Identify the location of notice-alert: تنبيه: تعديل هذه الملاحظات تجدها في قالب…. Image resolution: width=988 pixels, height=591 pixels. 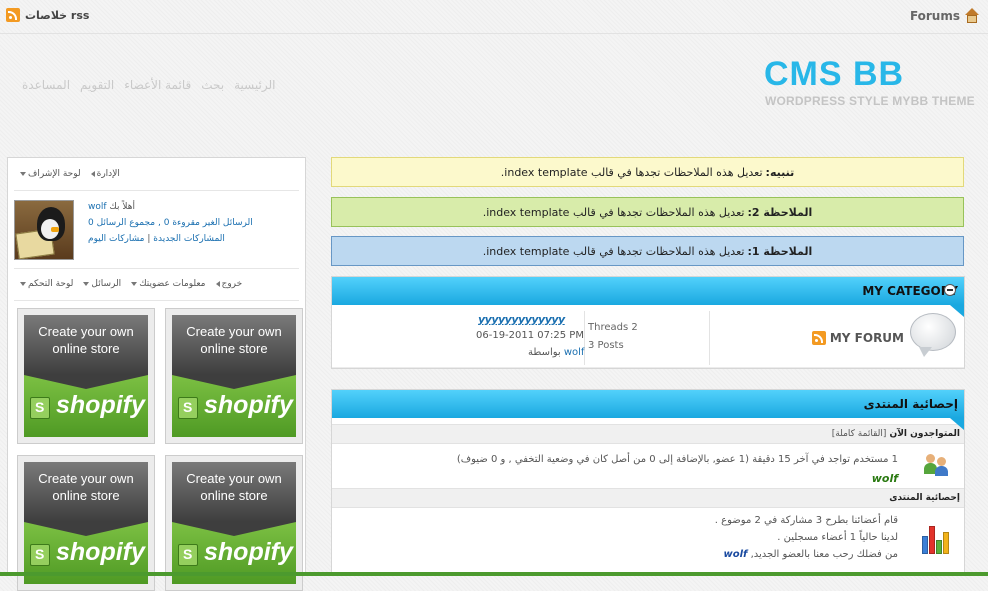
(647, 172).